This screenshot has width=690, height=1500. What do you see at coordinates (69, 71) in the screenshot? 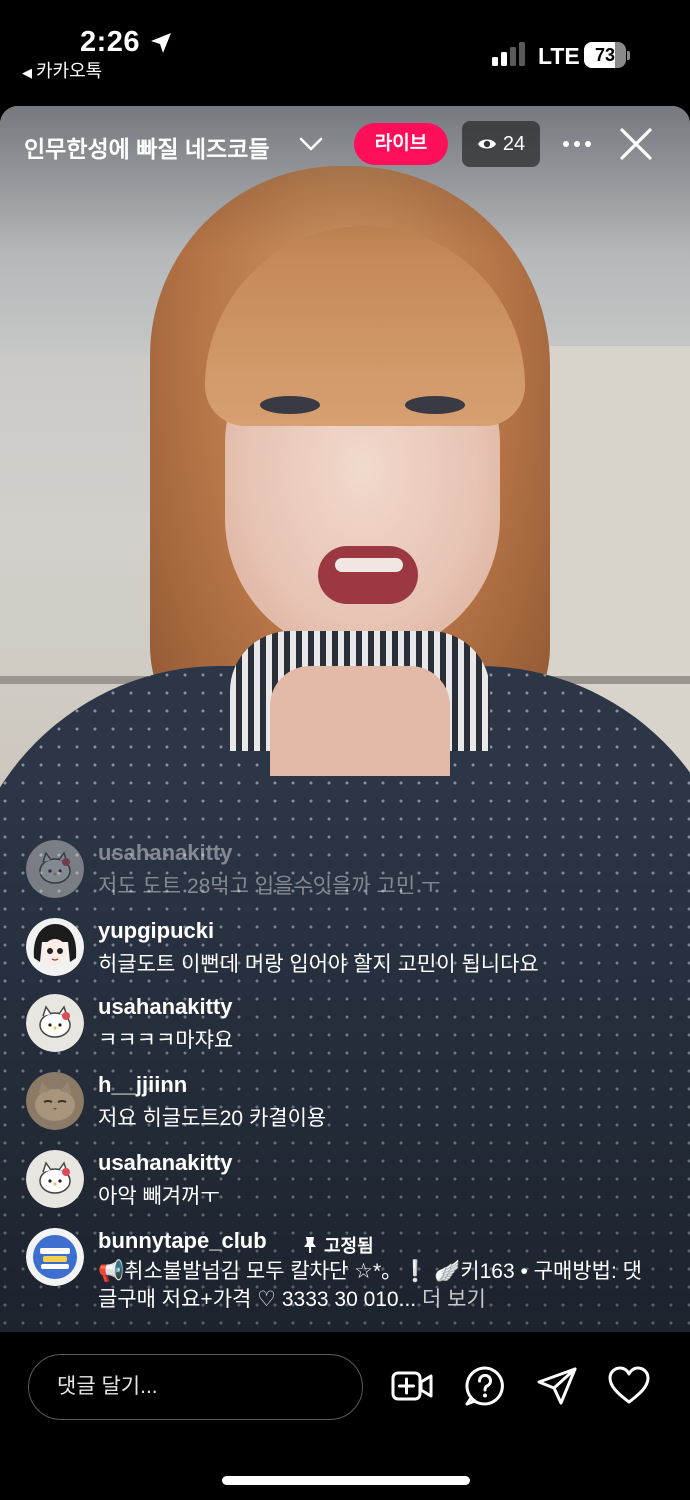
I see `back-app-label: 카카오톡` at bounding box center [69, 71].